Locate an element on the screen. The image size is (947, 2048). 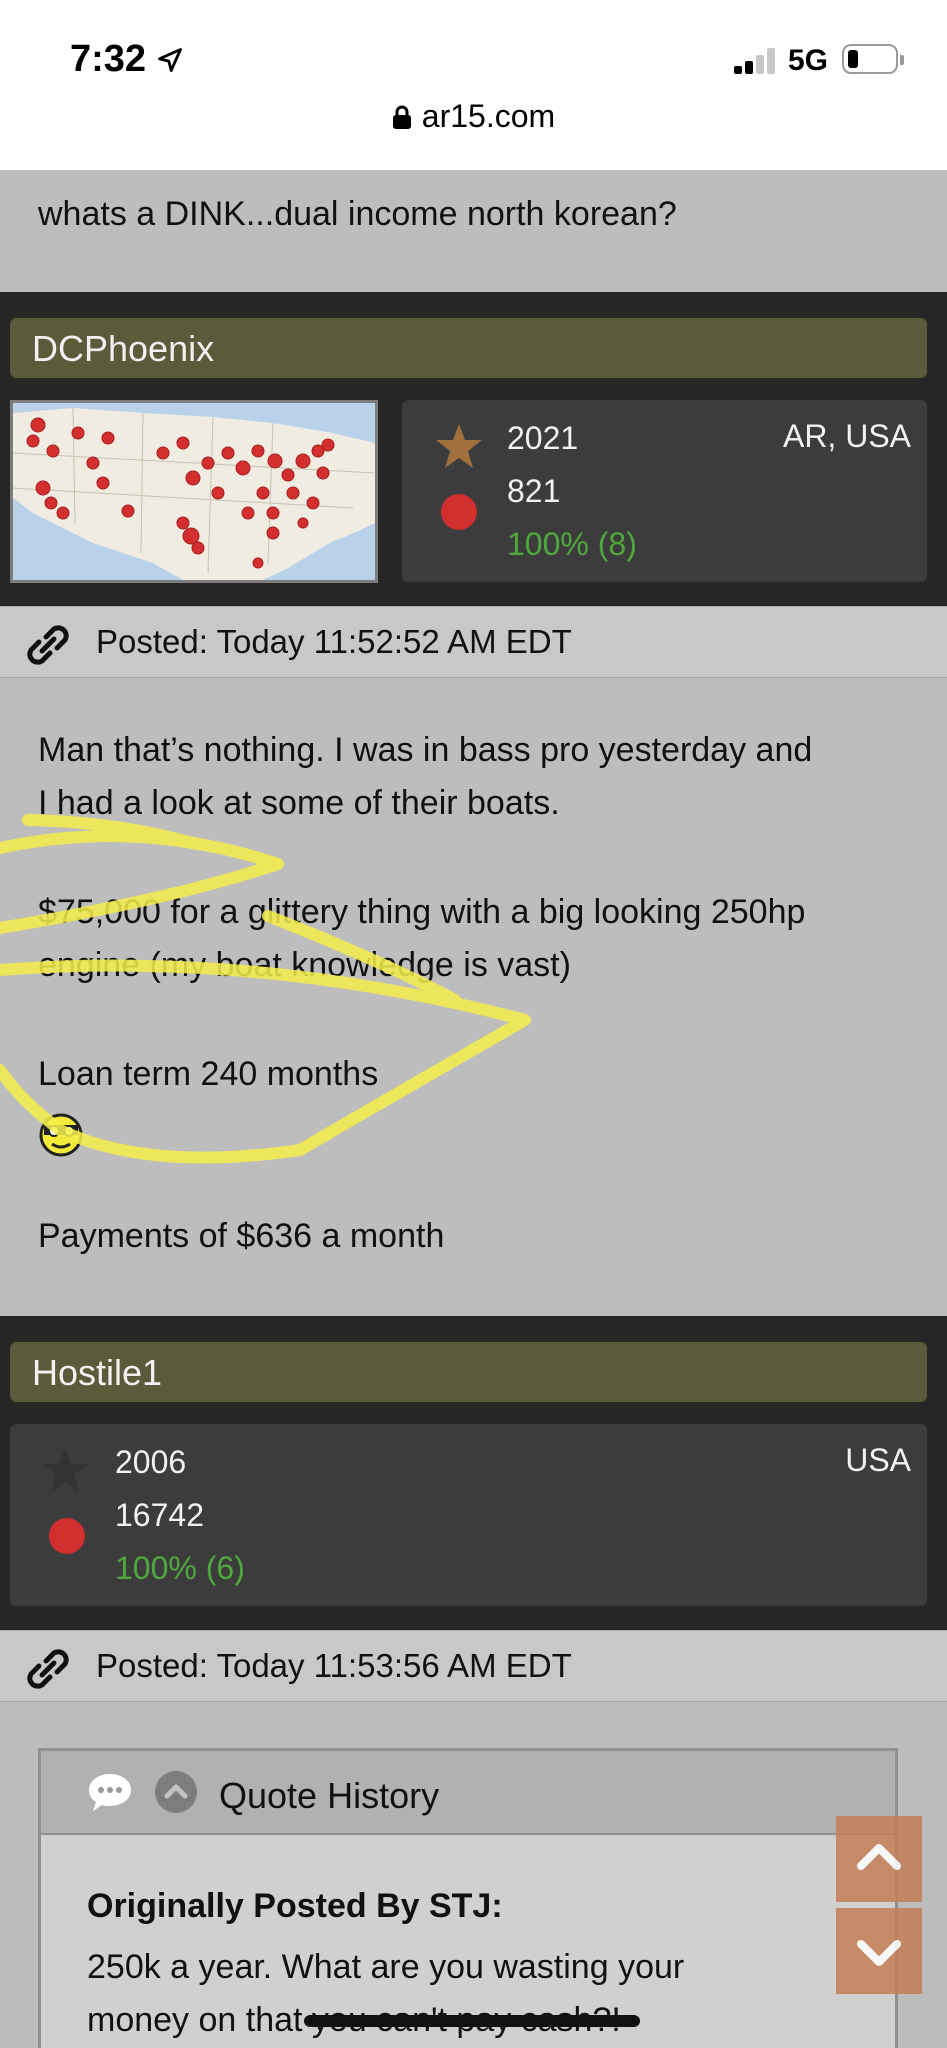
post-line: I had a look at some of their boats. is located at coordinates (299, 803).